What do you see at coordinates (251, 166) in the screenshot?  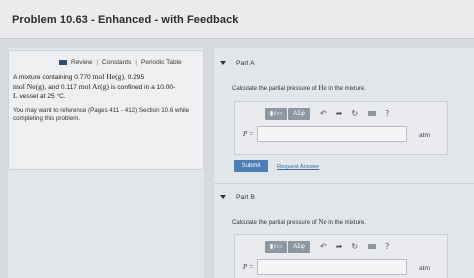 I see `submit-button: Submit` at bounding box center [251, 166].